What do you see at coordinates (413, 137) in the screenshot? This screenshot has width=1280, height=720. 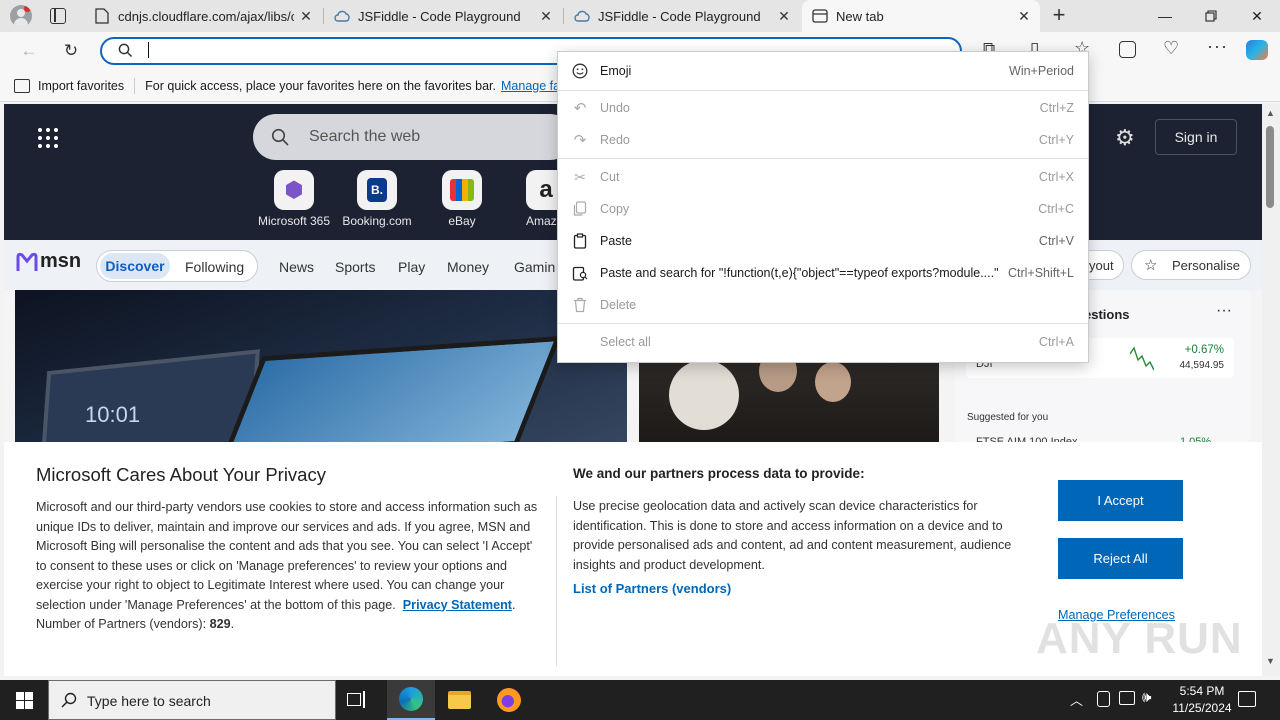 I see `web-search-box: Search the web` at bounding box center [413, 137].